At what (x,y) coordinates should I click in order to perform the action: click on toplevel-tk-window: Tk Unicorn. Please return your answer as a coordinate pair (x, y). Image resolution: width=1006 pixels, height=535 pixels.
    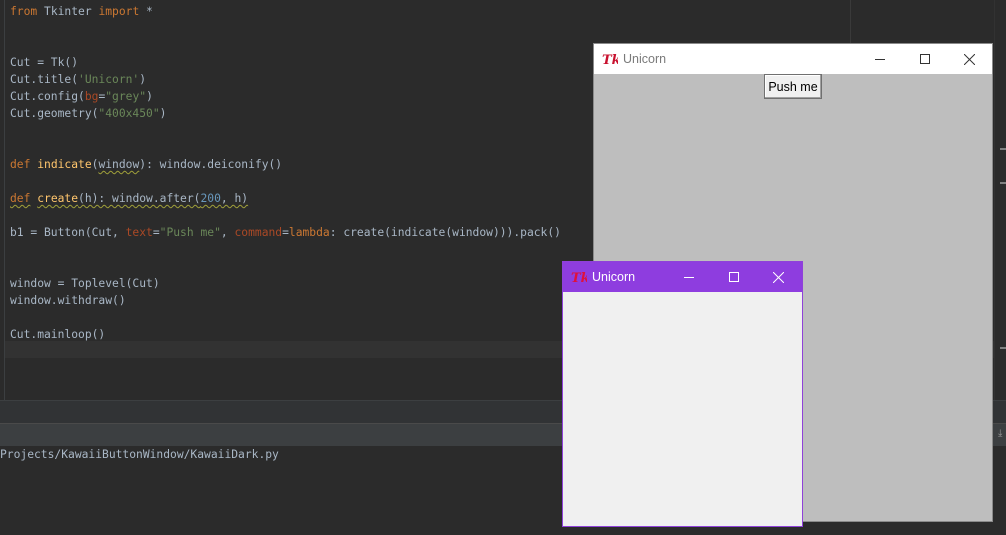
    Looking at the image, I should click on (682, 394).